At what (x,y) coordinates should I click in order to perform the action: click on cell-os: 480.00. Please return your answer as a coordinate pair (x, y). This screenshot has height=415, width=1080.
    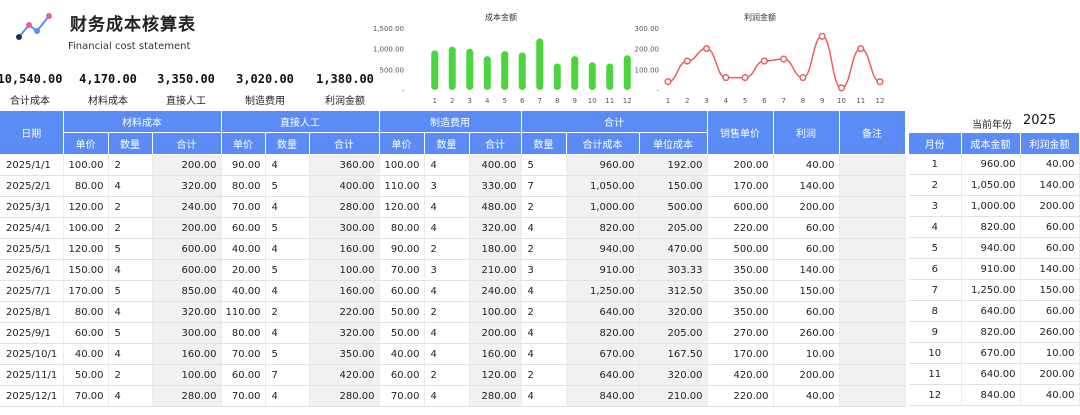
    Looking at the image, I should click on (495, 207).